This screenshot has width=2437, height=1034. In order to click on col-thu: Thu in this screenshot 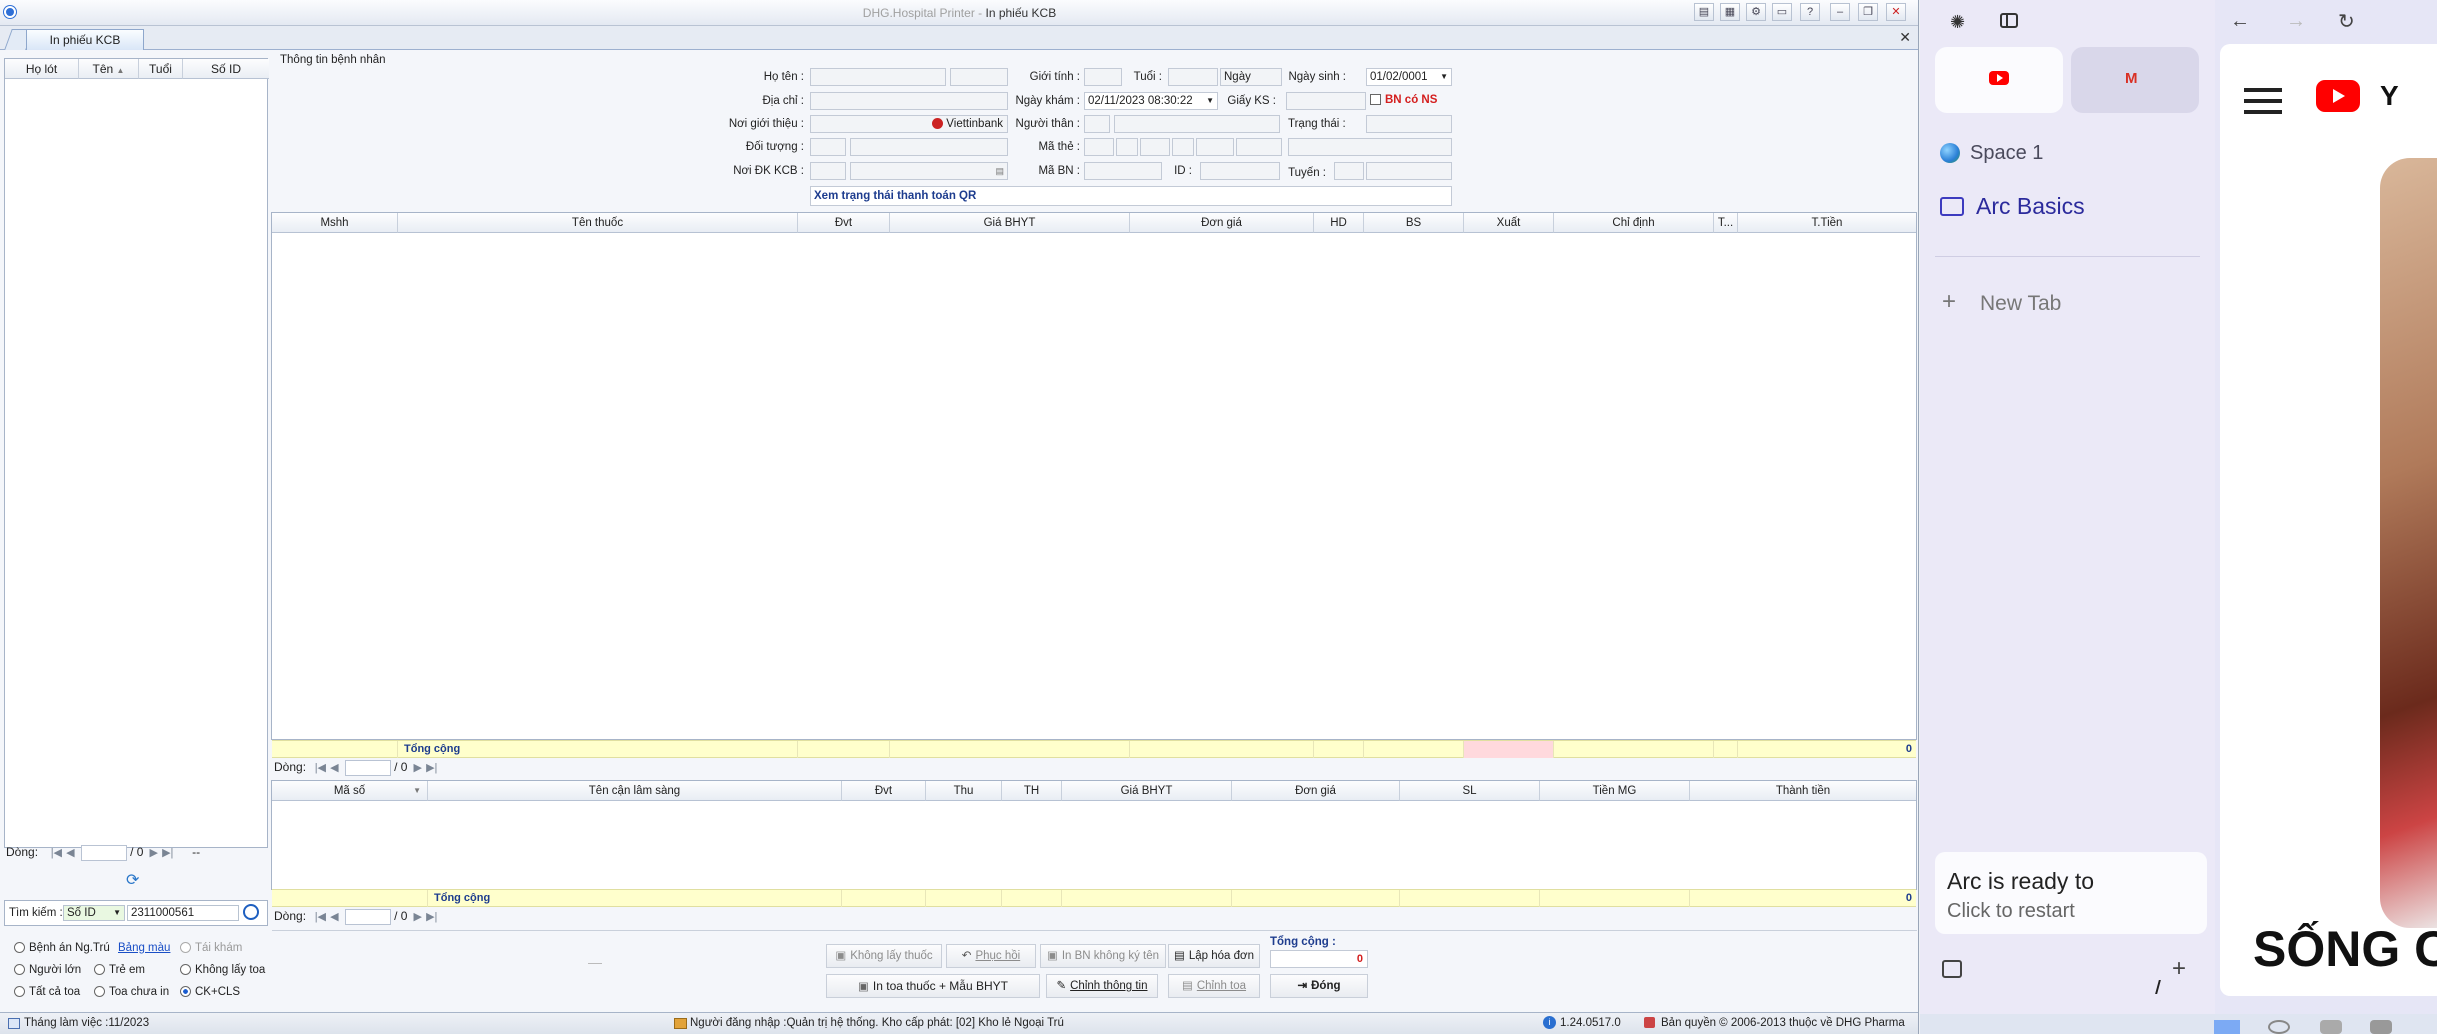, I will do `click(964, 791)`.